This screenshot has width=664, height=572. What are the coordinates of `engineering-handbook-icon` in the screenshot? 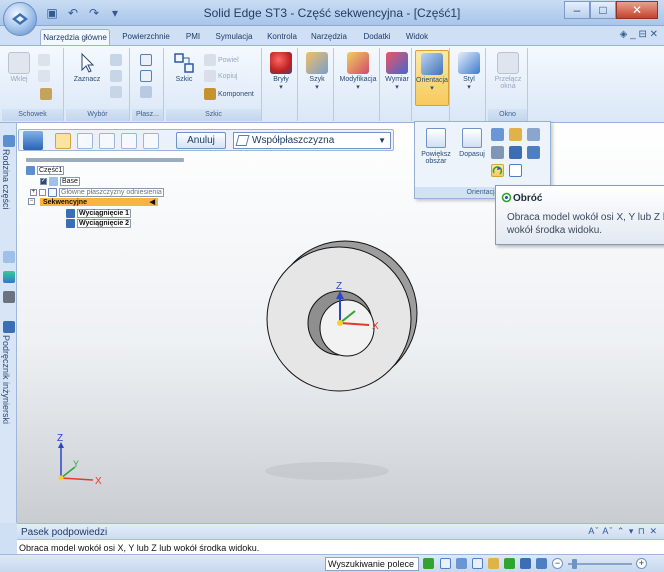 It's located at (9, 327).